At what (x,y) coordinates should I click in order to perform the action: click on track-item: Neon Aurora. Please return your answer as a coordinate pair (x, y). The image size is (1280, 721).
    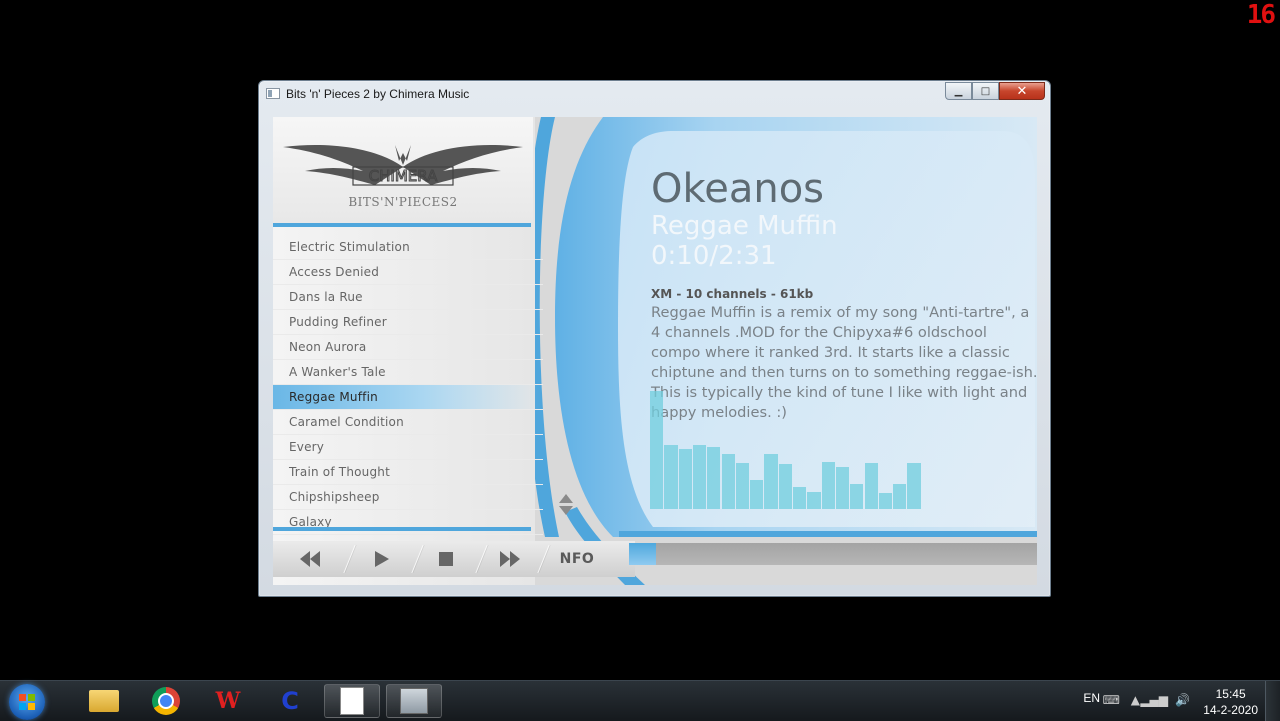
    Looking at the image, I should click on (408, 347).